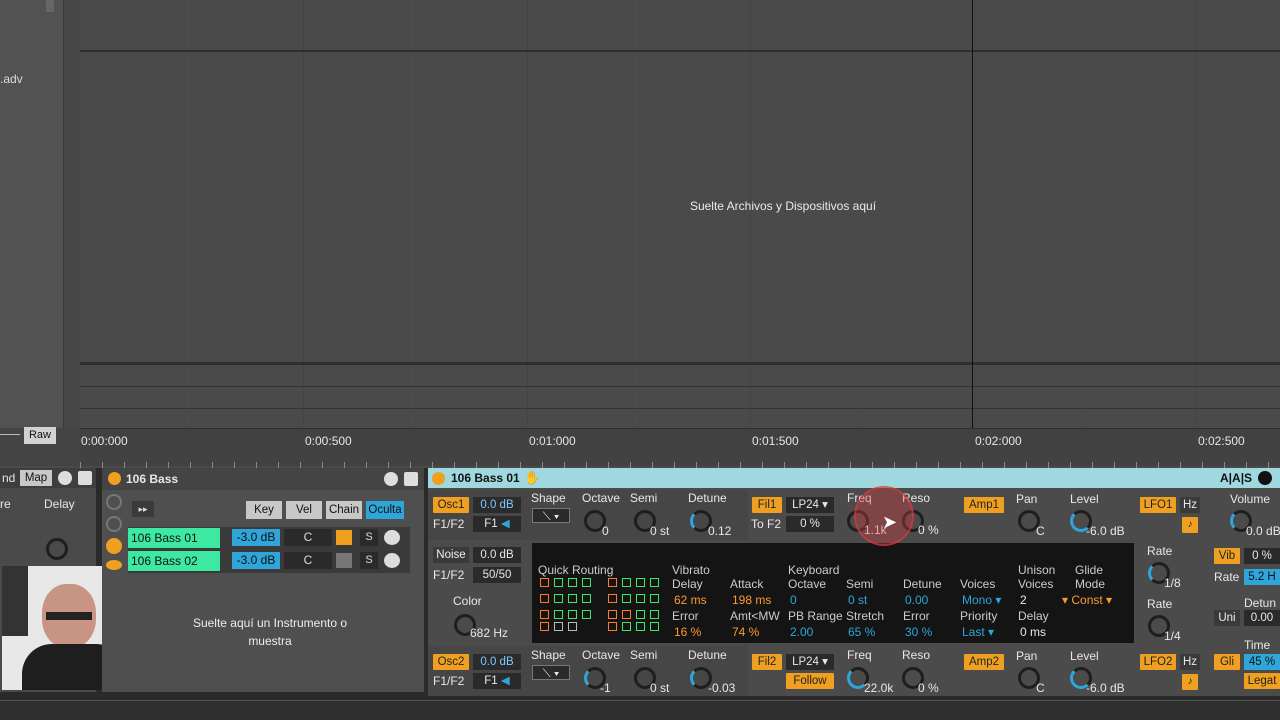 The image size is (1280, 720). I want to click on raw-button: Raw, so click(40, 435).